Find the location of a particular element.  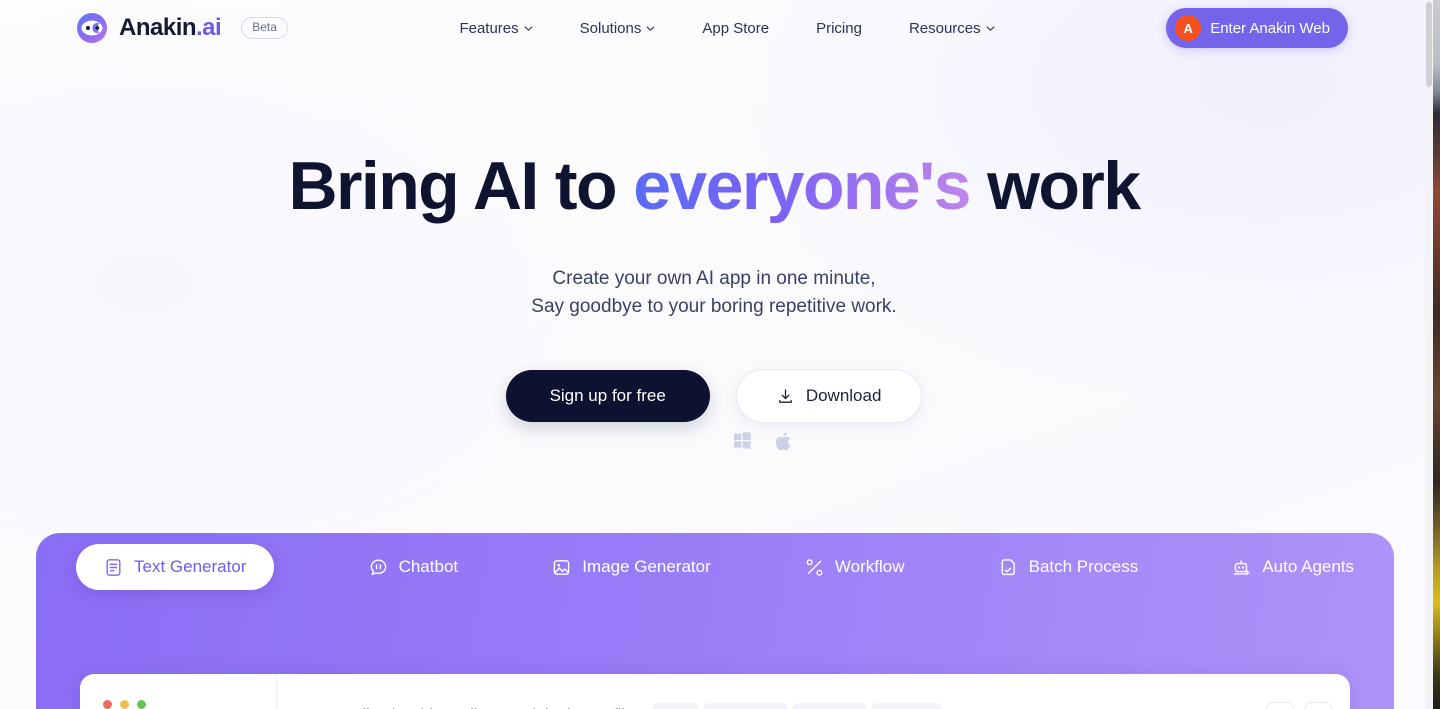

nav-item-app-store: App Store is located at coordinates (735, 28).